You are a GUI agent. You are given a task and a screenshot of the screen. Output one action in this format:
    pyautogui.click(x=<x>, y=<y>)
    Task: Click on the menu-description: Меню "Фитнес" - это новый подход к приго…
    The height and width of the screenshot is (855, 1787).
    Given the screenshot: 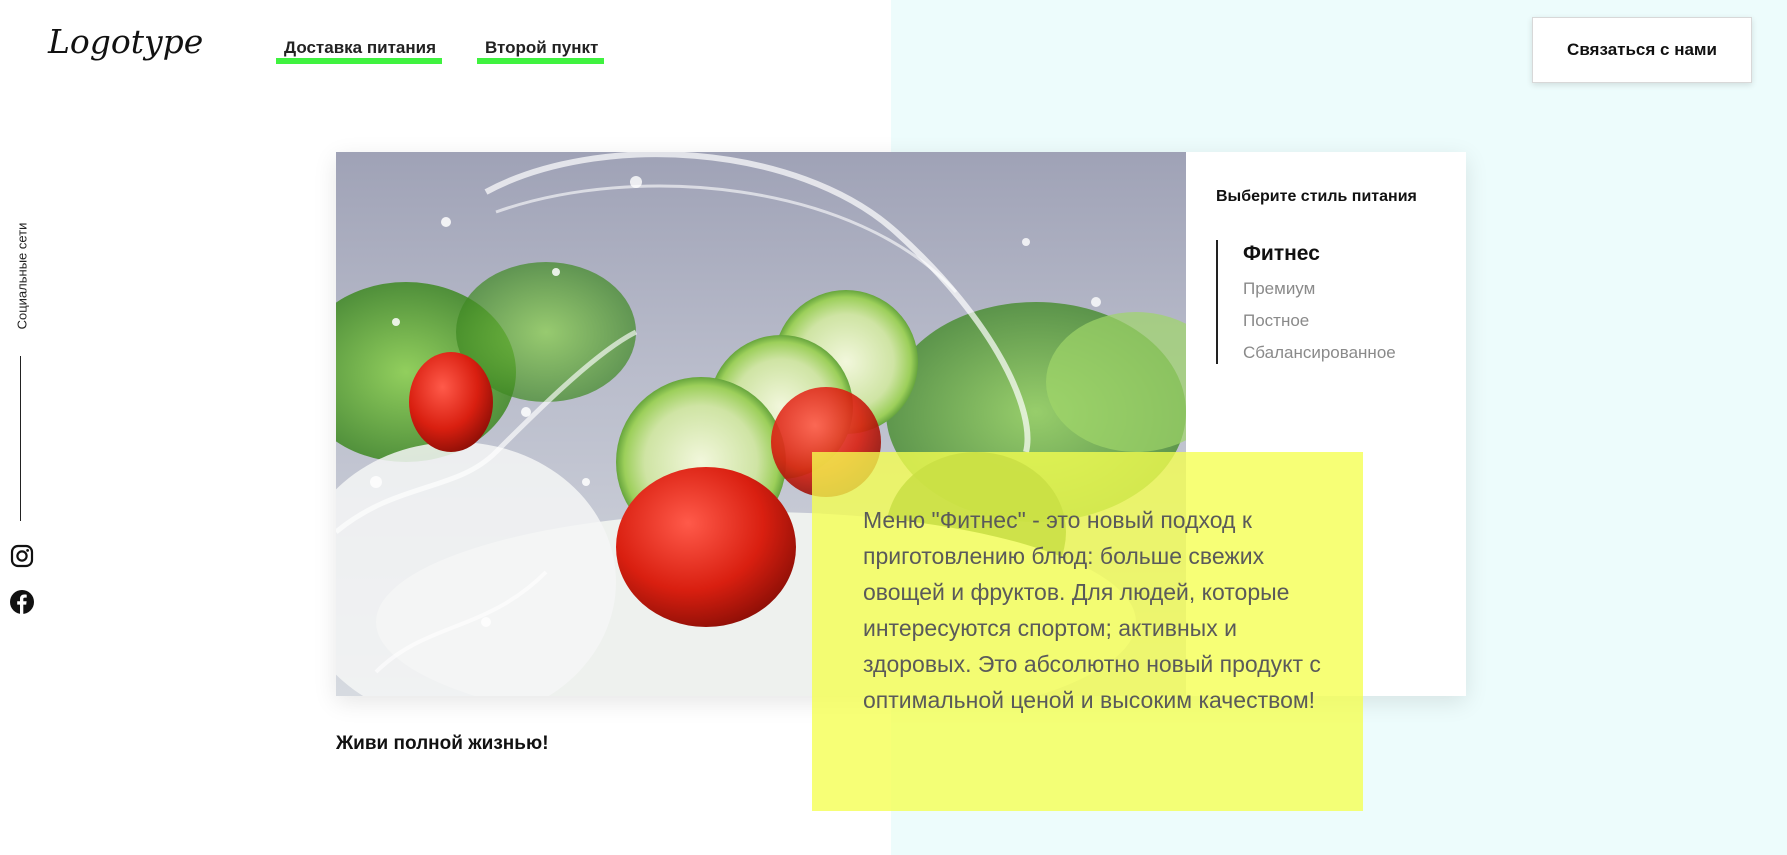 What is the action you would take?
    pyautogui.click(x=1092, y=610)
    